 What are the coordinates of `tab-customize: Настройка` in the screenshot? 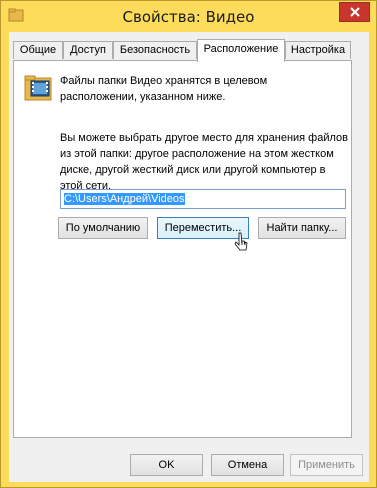 It's located at (318, 50).